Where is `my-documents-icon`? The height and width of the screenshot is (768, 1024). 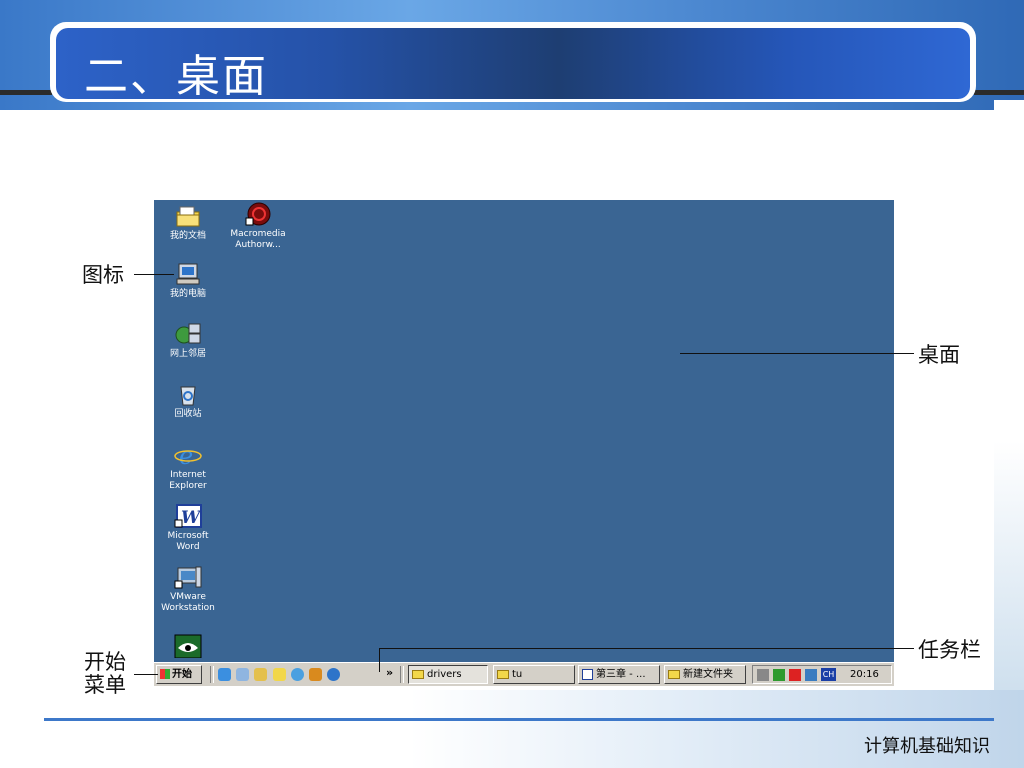
my-documents-icon is located at coordinates (188, 216).